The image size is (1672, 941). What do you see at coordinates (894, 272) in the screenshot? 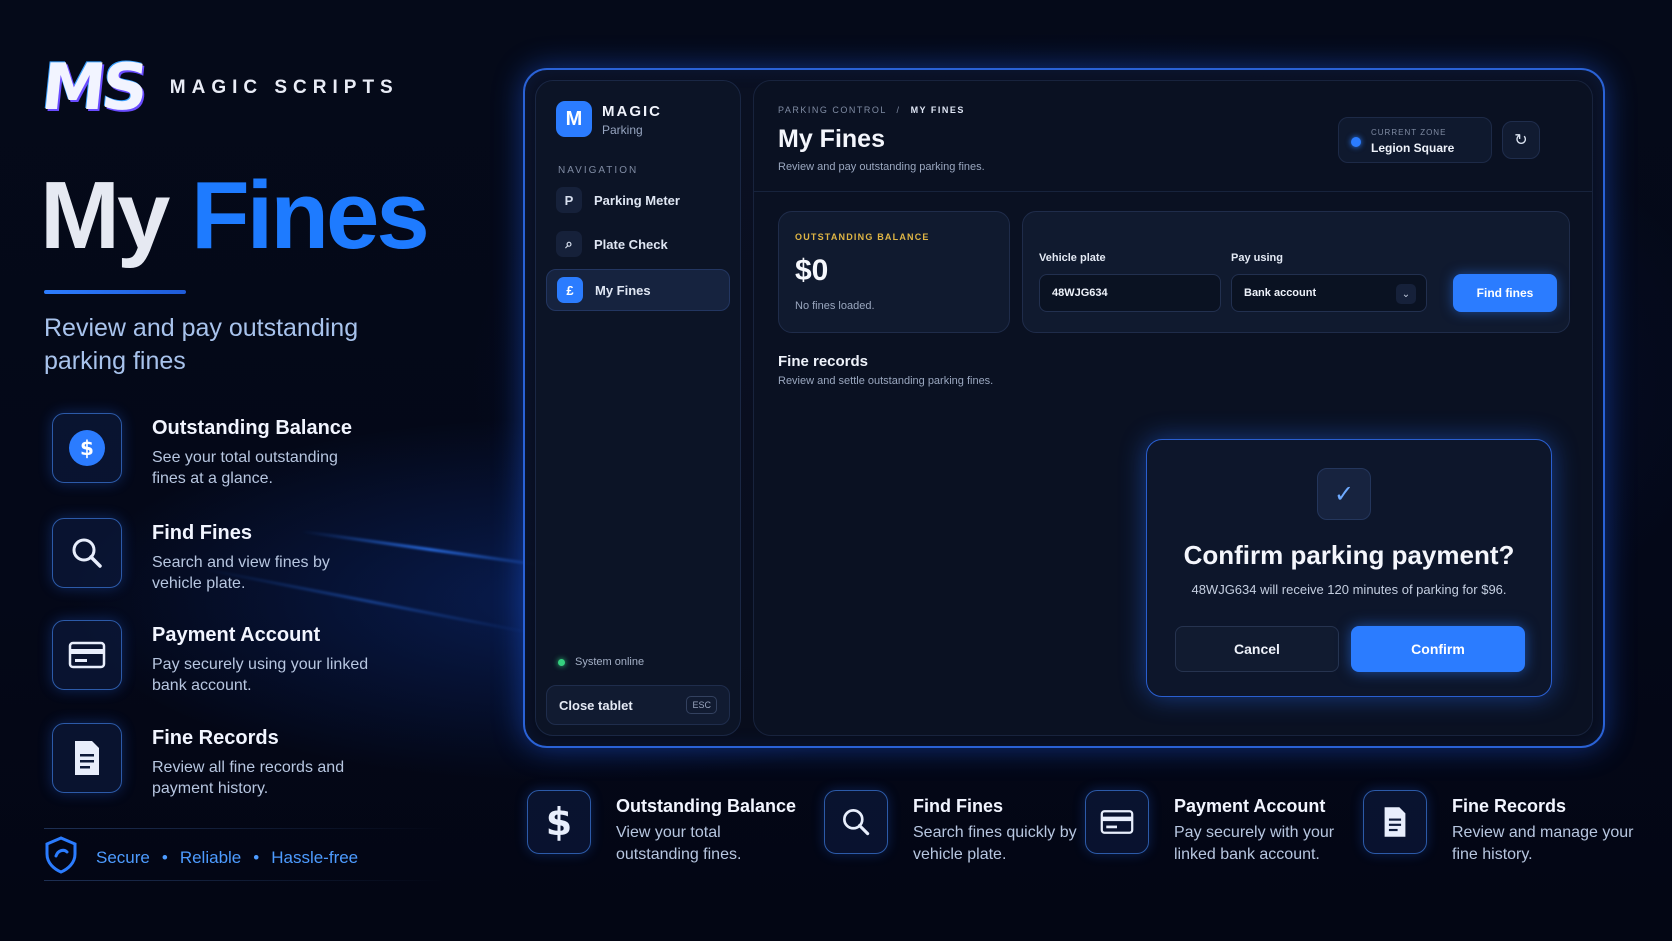
I see `balance-card: OUTSTANDING BALANCE $0 No fines loaded.` at bounding box center [894, 272].